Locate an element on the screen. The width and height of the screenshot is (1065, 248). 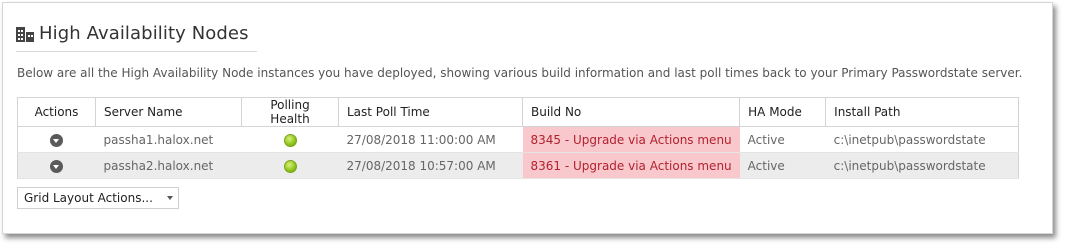
building-icon is located at coordinates (25, 34).